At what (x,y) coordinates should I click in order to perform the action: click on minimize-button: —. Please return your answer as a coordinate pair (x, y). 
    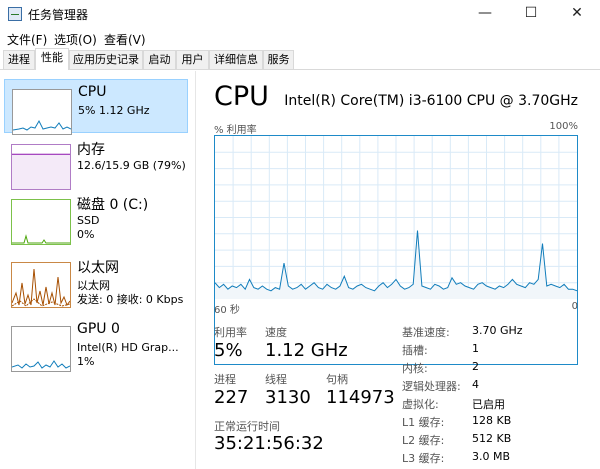
    Looking at the image, I should click on (485, 14).